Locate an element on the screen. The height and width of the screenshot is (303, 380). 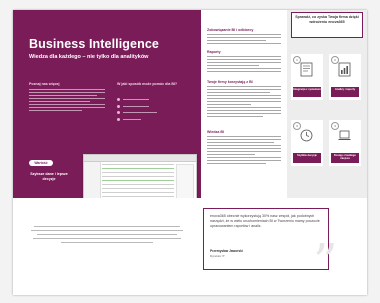
benefit-card: 1 Integracja z systemem is located at coordinates (307, 77).